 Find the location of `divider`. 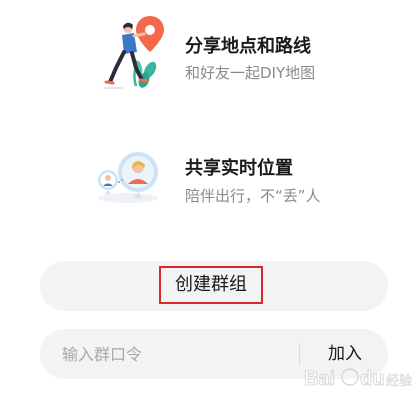

divider is located at coordinates (299, 354).